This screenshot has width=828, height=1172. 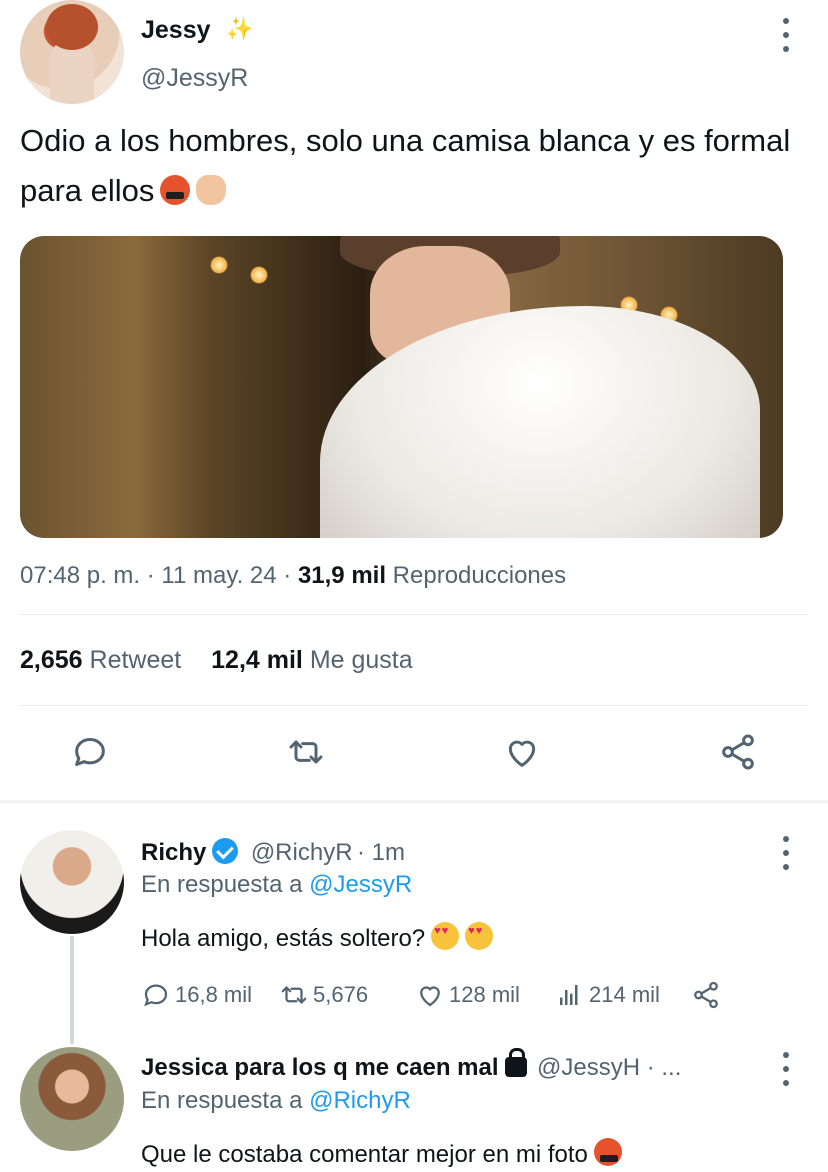 I want to click on author-name: Jessy, so click(x=176, y=30).